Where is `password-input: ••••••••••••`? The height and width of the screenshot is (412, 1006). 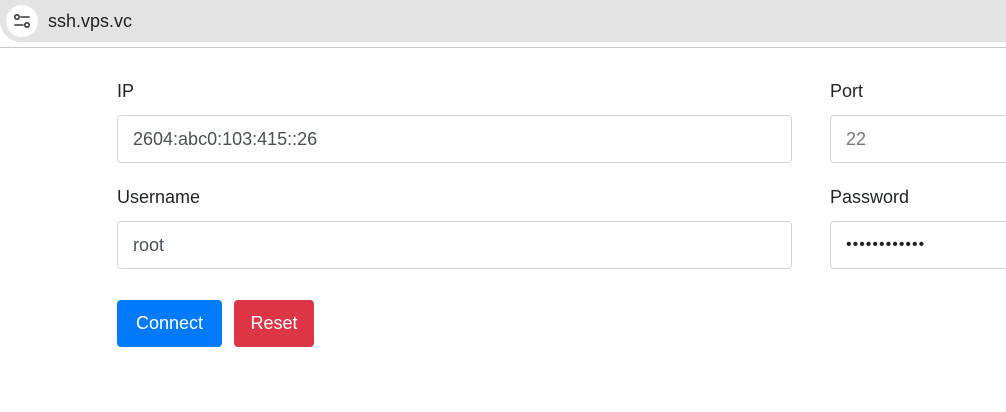 password-input: •••••••••••• is located at coordinates (918, 245).